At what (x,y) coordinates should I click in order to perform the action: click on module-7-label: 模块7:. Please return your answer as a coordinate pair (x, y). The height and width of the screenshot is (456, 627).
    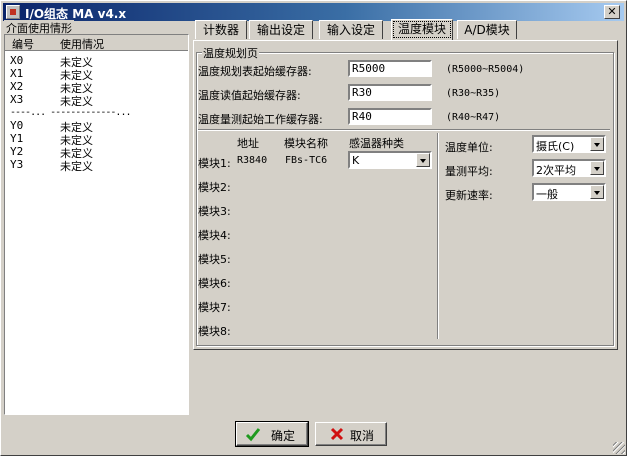
    Looking at the image, I should click on (214, 307).